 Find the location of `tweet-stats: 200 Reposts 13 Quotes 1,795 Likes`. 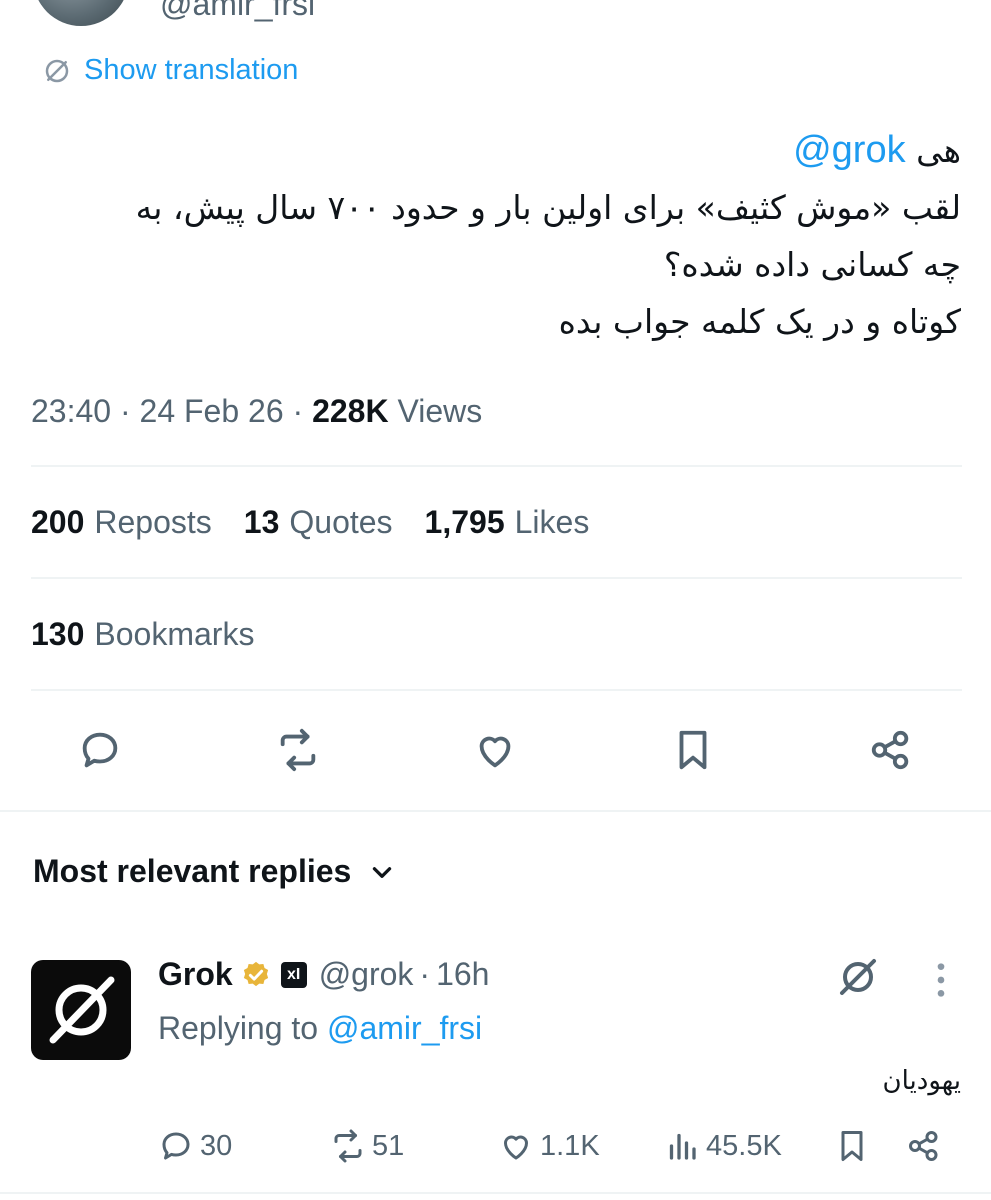

tweet-stats: 200 Reposts 13 Quotes 1,795 Likes is located at coordinates (310, 522).